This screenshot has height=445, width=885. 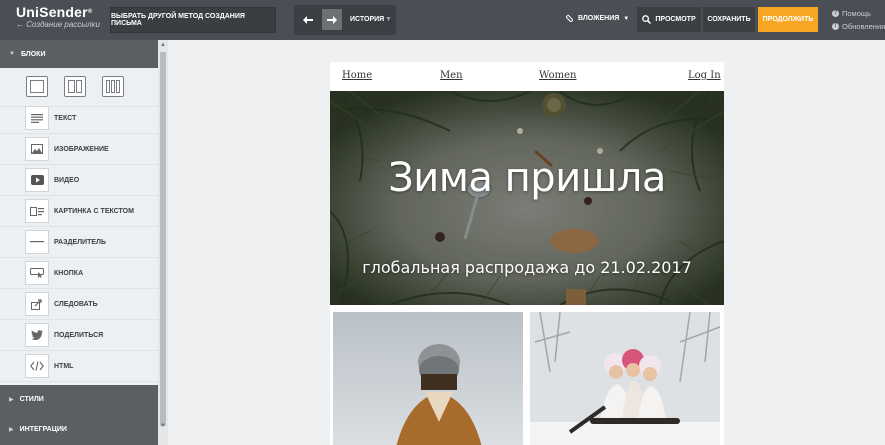 I want to click on block-share: Поделиться, so click(x=79, y=335).